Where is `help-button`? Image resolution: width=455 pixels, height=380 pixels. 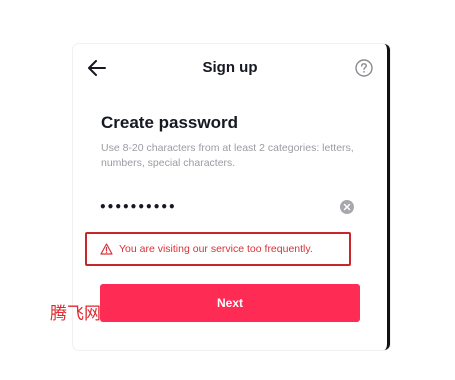
help-button is located at coordinates (364, 68).